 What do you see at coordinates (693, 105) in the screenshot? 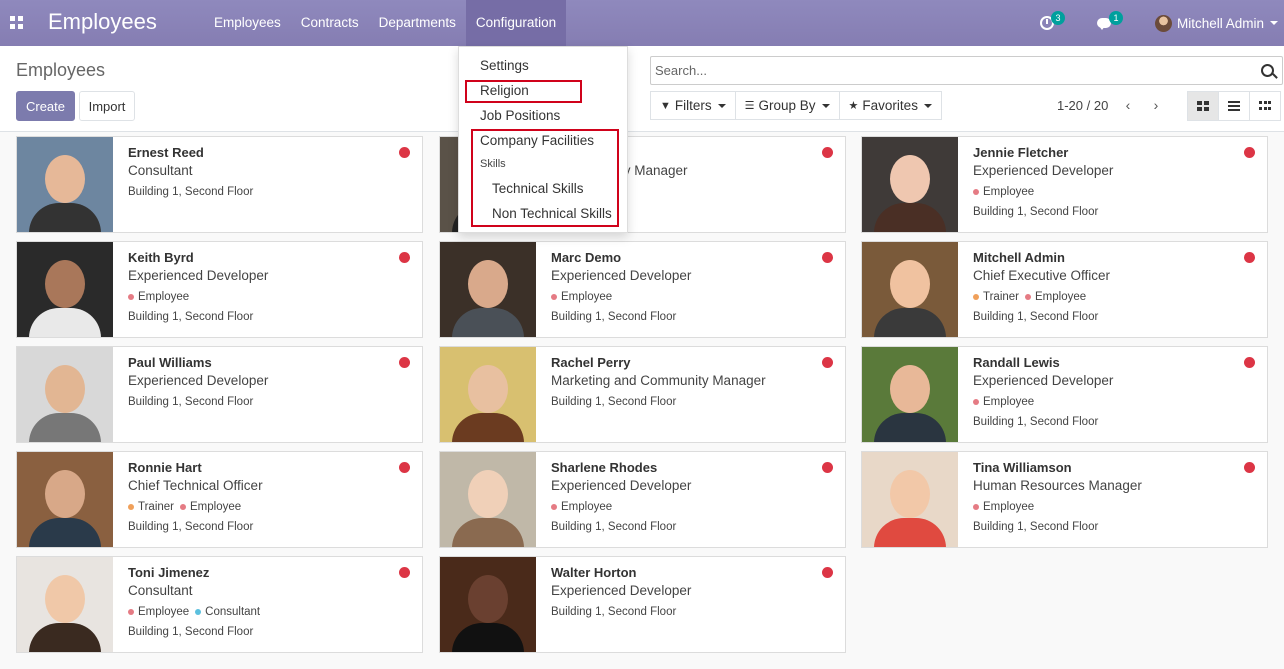
I see `filters-button: ▼ Filters` at bounding box center [693, 105].